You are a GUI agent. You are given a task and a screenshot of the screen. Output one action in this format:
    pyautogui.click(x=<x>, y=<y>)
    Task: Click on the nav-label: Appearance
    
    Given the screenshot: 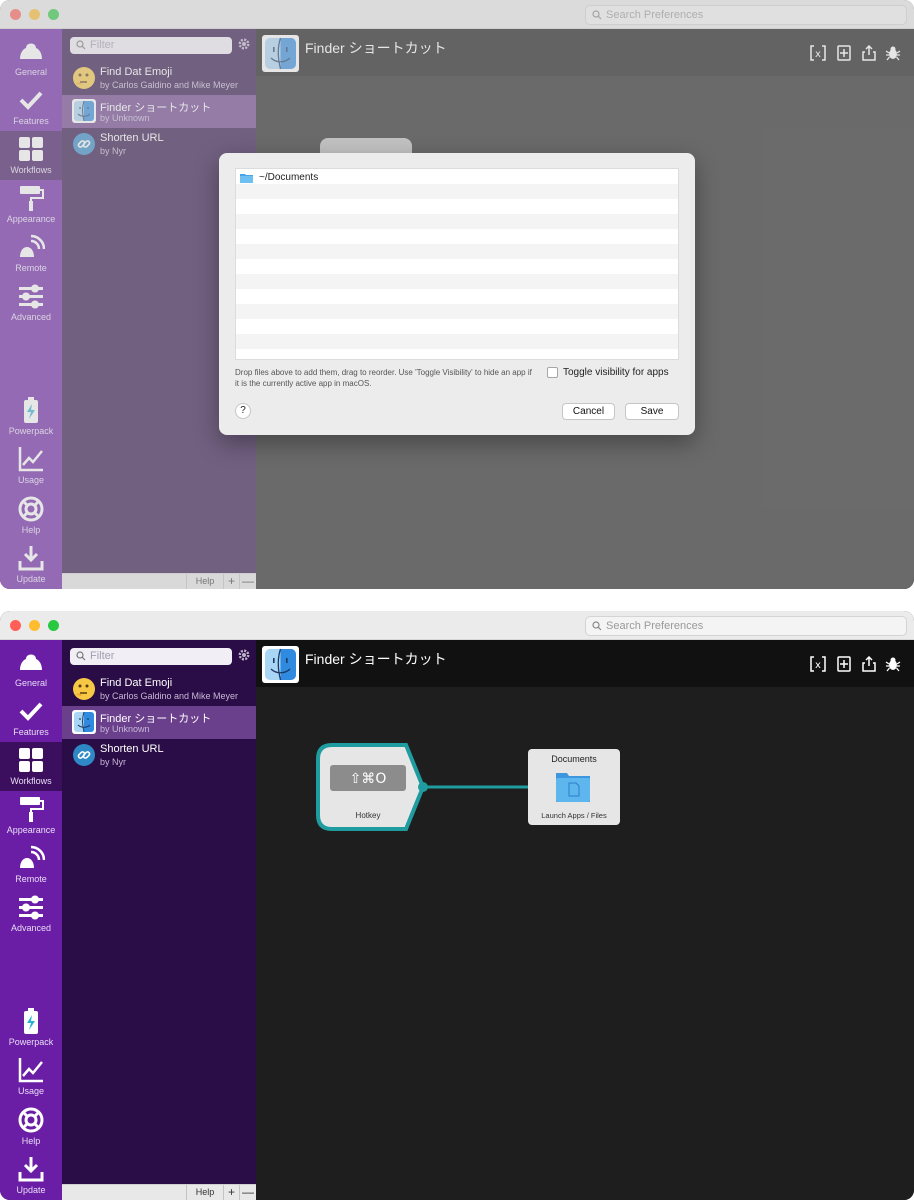 What is the action you would take?
    pyautogui.click(x=31, y=830)
    